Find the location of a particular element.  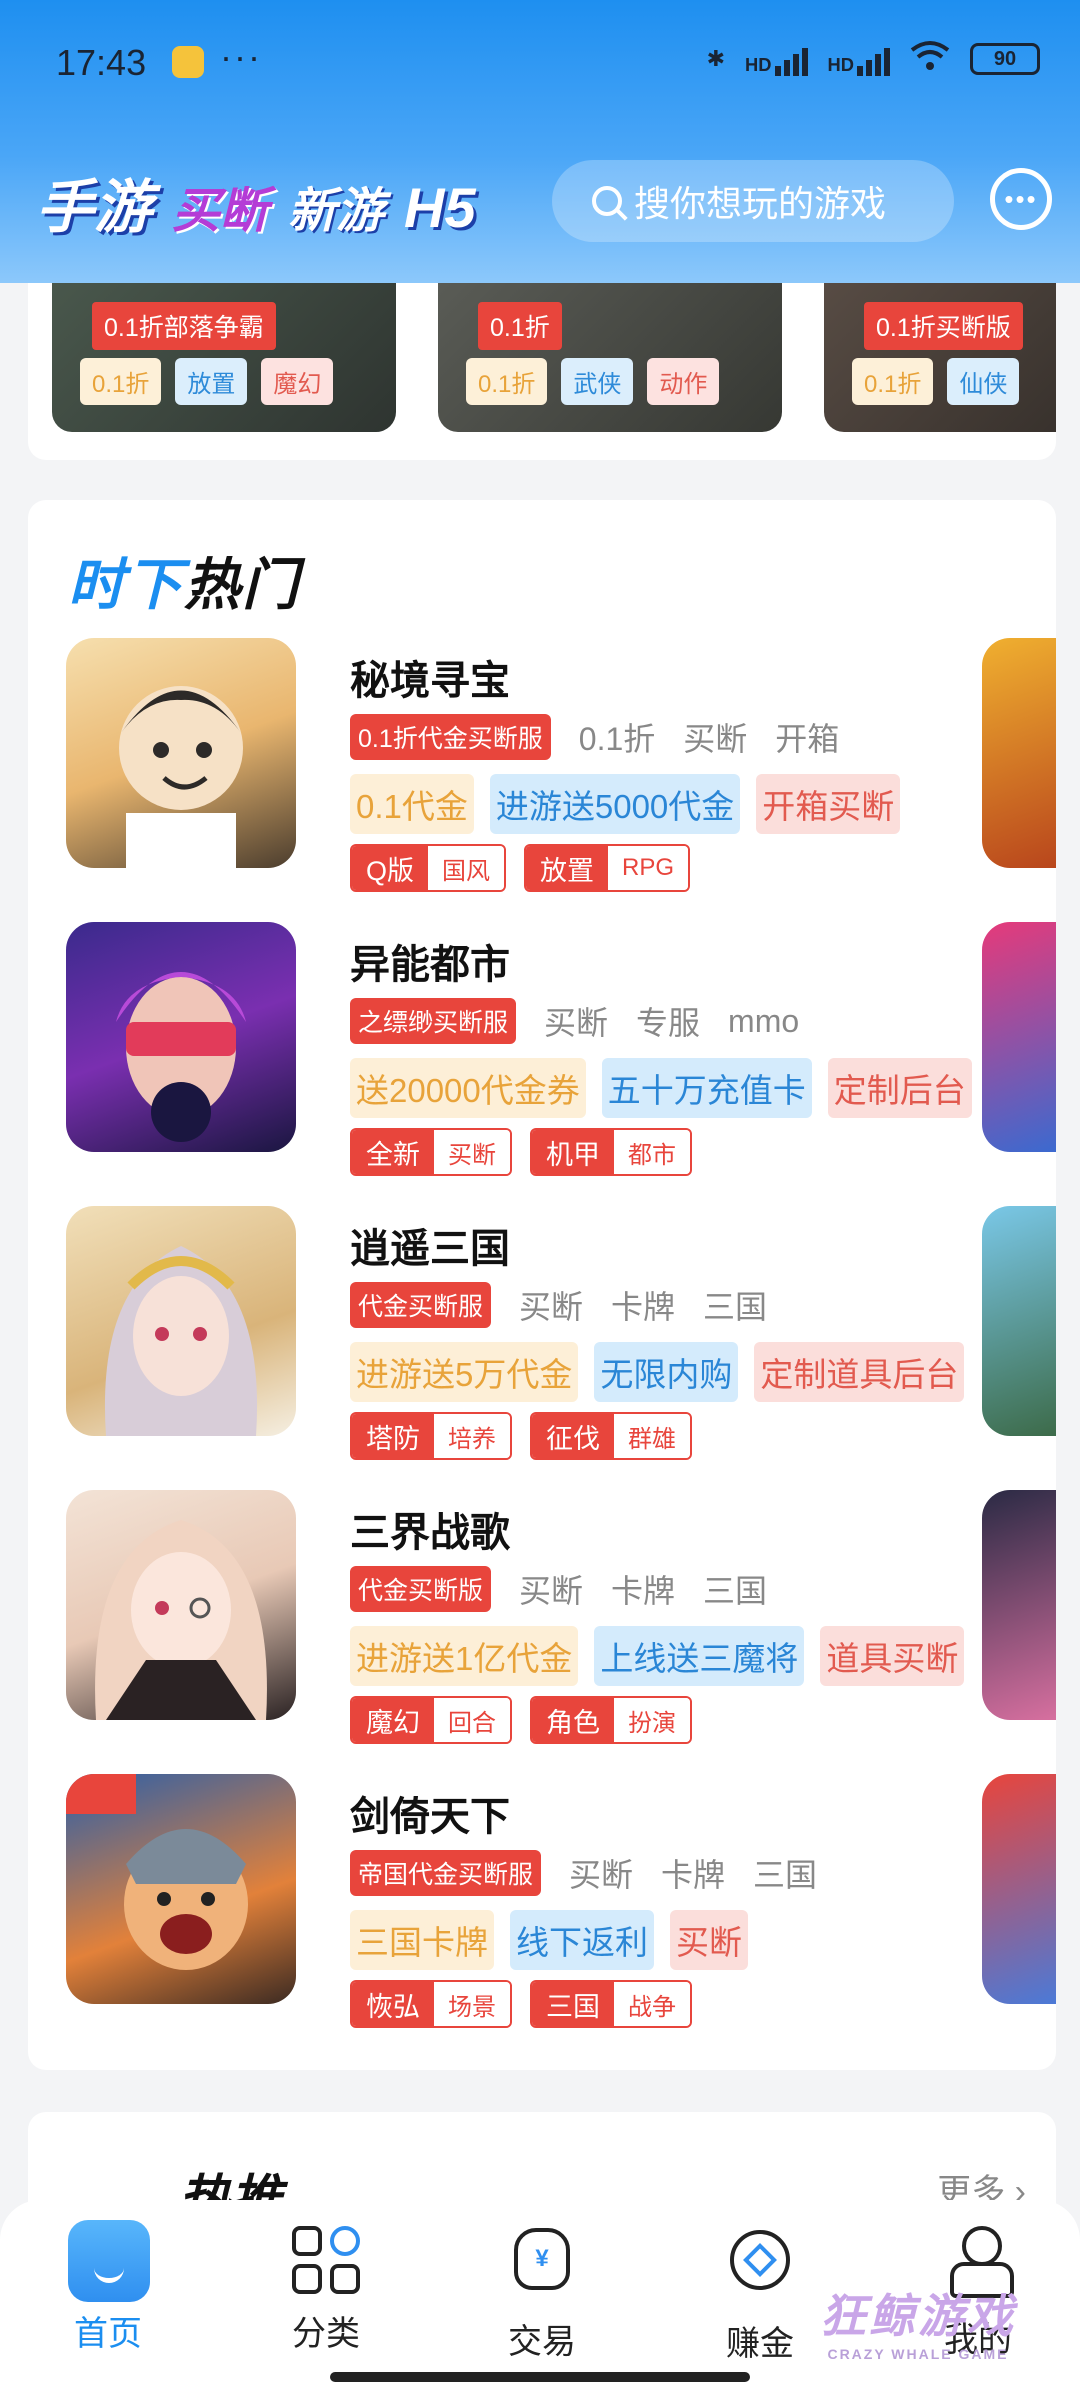

app-logo: 手游 买断 新游 H5 is located at coordinates (256, 202).